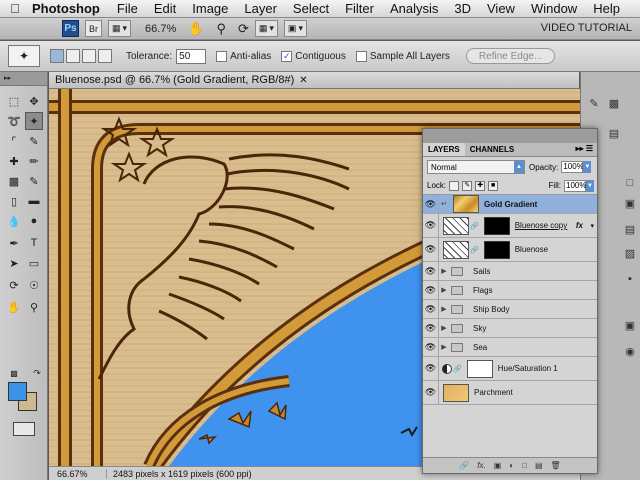 The image size is (640, 480). Describe the element at coordinates (531, 249) in the screenshot. I see `layer-name: Bluenose` at that location.